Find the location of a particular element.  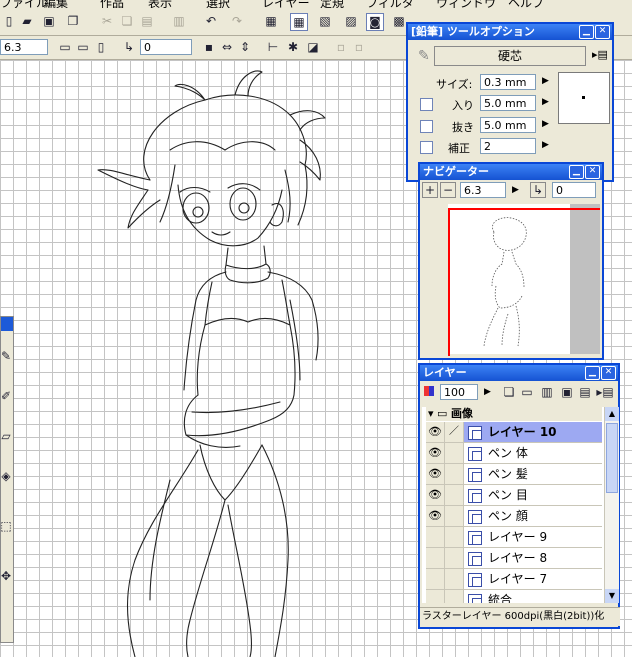

layer-row: 👁 ペン 目 is located at coordinates (514, 495).